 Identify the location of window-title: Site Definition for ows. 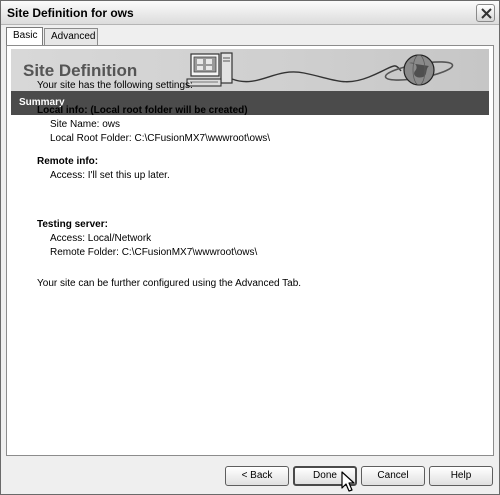
(70, 13).